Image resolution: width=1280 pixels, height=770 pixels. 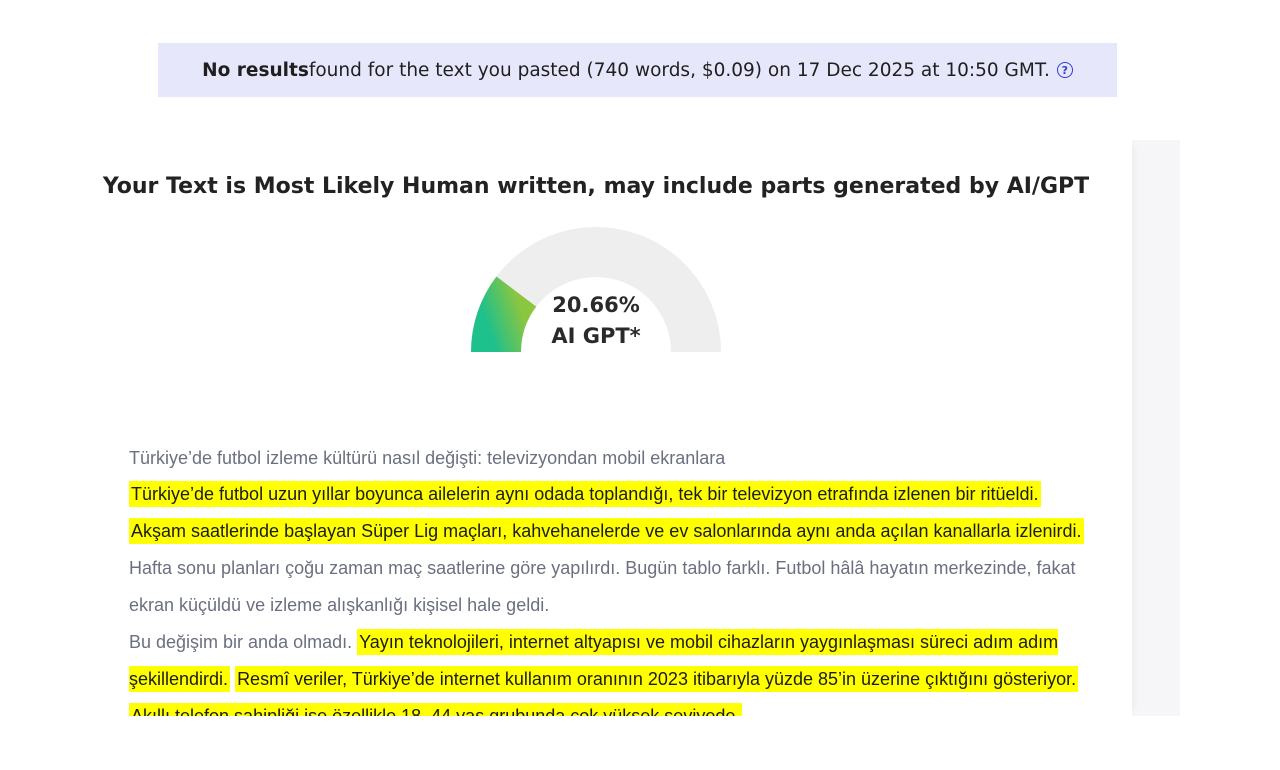 What do you see at coordinates (596, 305) in the screenshot?
I see `ai-percent: 20.66%` at bounding box center [596, 305].